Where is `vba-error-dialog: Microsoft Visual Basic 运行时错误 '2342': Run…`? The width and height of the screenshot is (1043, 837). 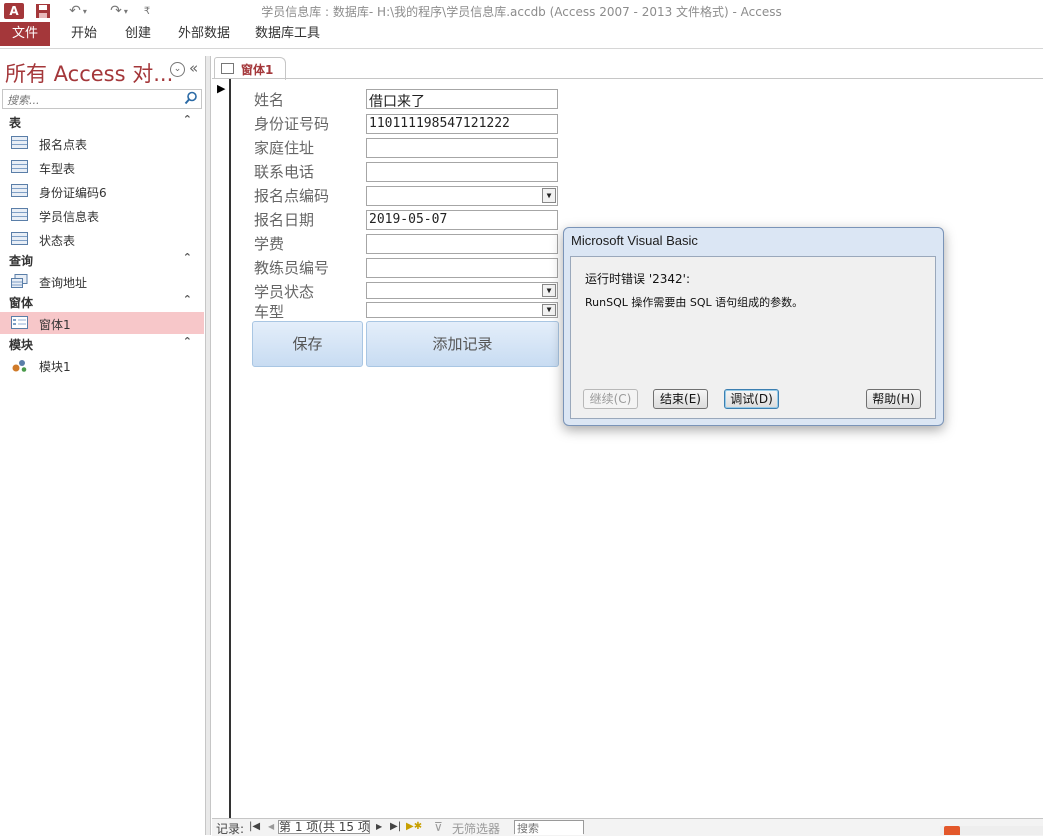 vba-error-dialog: Microsoft Visual Basic 运行时错误 '2342': Run… is located at coordinates (753, 326).